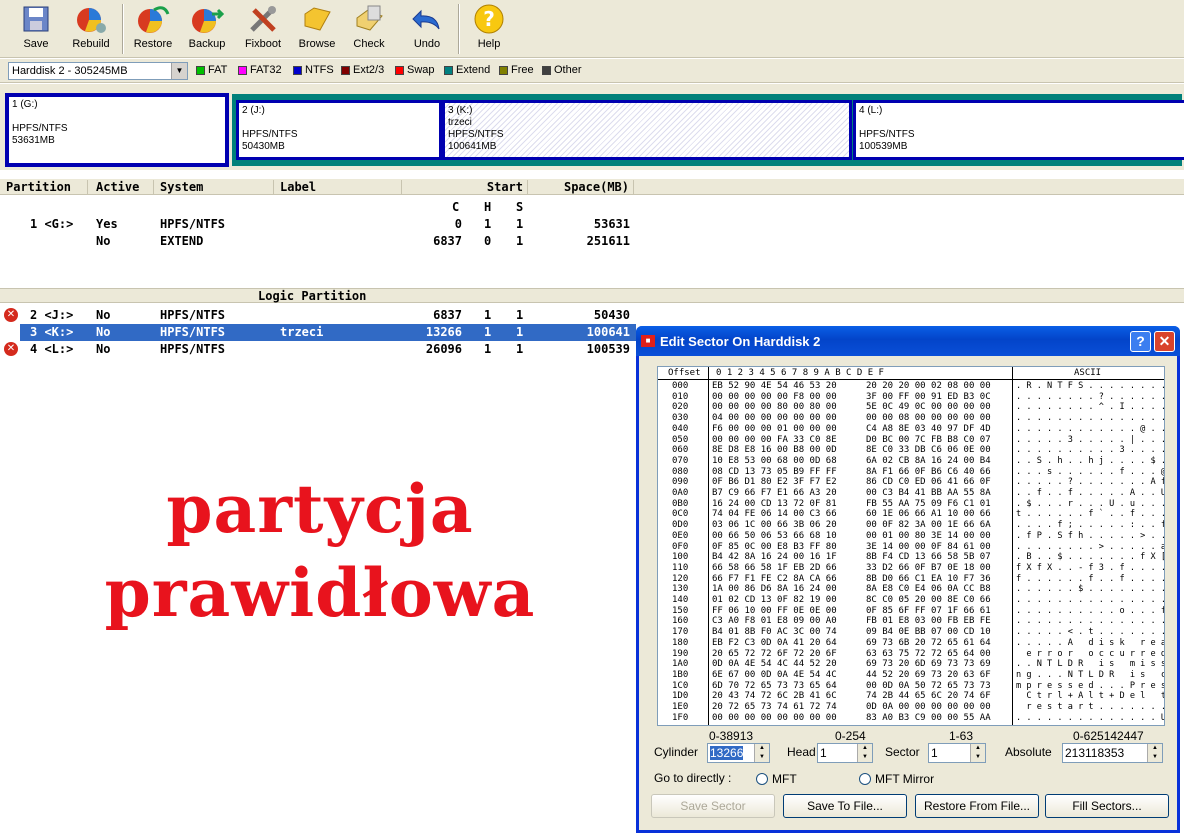 This screenshot has width=1184, height=837. I want to click on hex-row-bytes-low: 8E D8 E8 16 00 B8 00 0D, so click(774, 450).